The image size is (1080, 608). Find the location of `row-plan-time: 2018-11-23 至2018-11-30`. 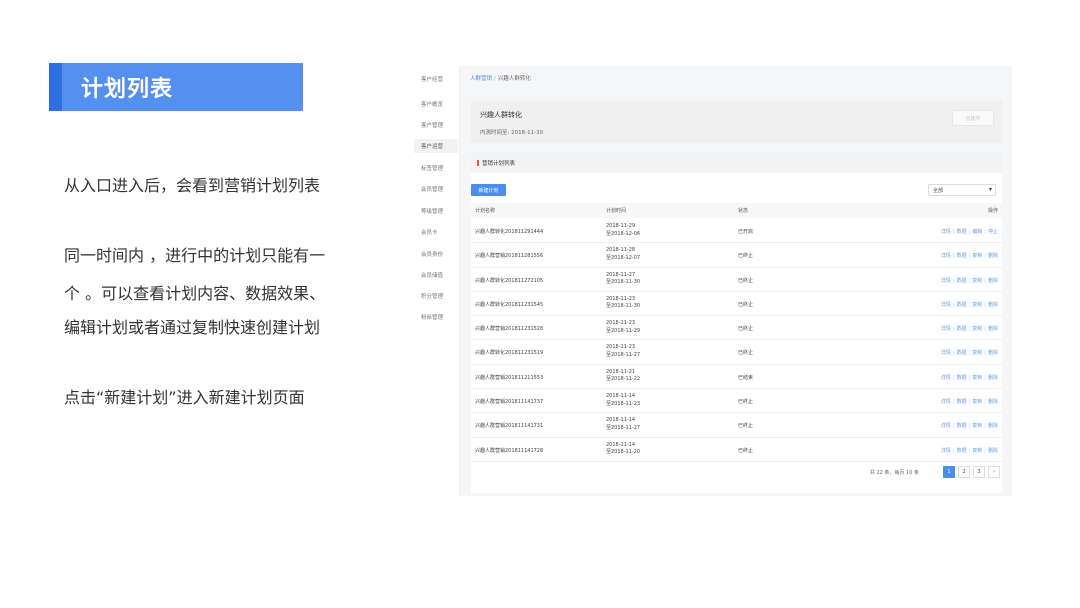

row-plan-time: 2018-11-23 至2018-11-30 is located at coordinates (623, 303).